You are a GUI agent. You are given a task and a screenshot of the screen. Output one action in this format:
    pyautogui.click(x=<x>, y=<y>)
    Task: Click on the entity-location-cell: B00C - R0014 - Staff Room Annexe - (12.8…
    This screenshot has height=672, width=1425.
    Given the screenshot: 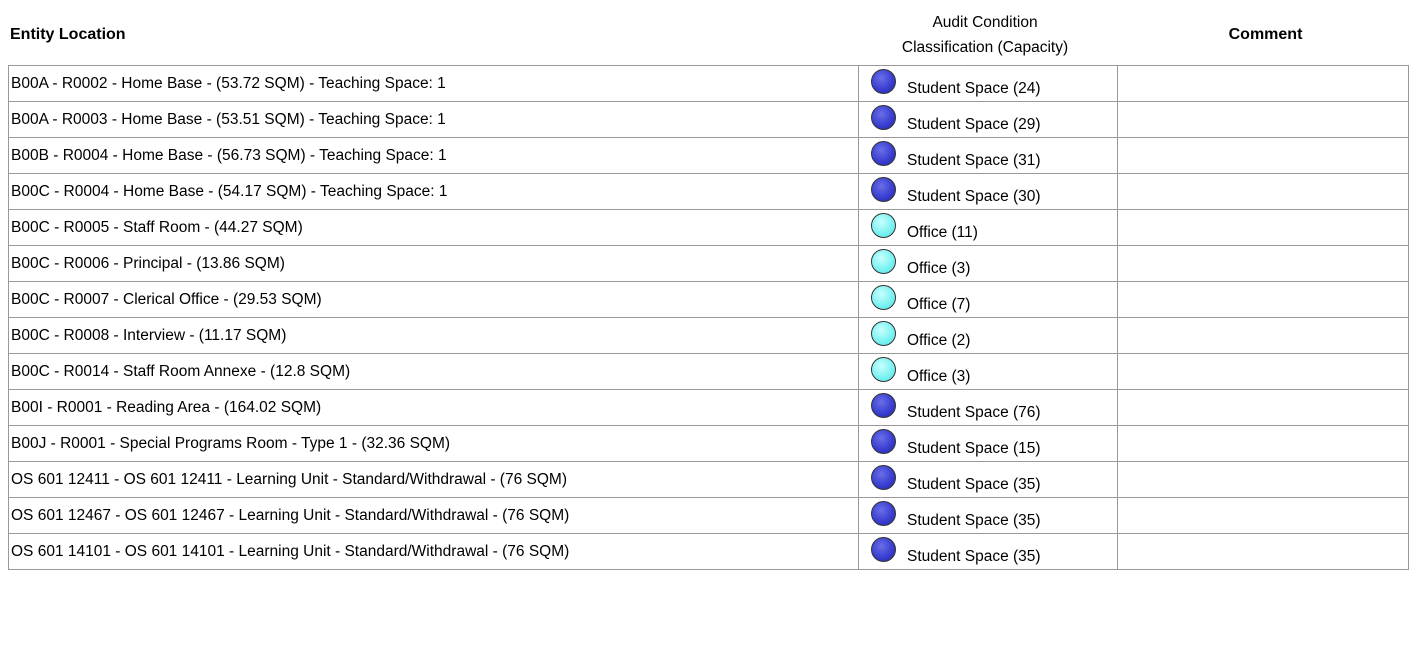 What is the action you would take?
    pyautogui.click(x=433, y=371)
    